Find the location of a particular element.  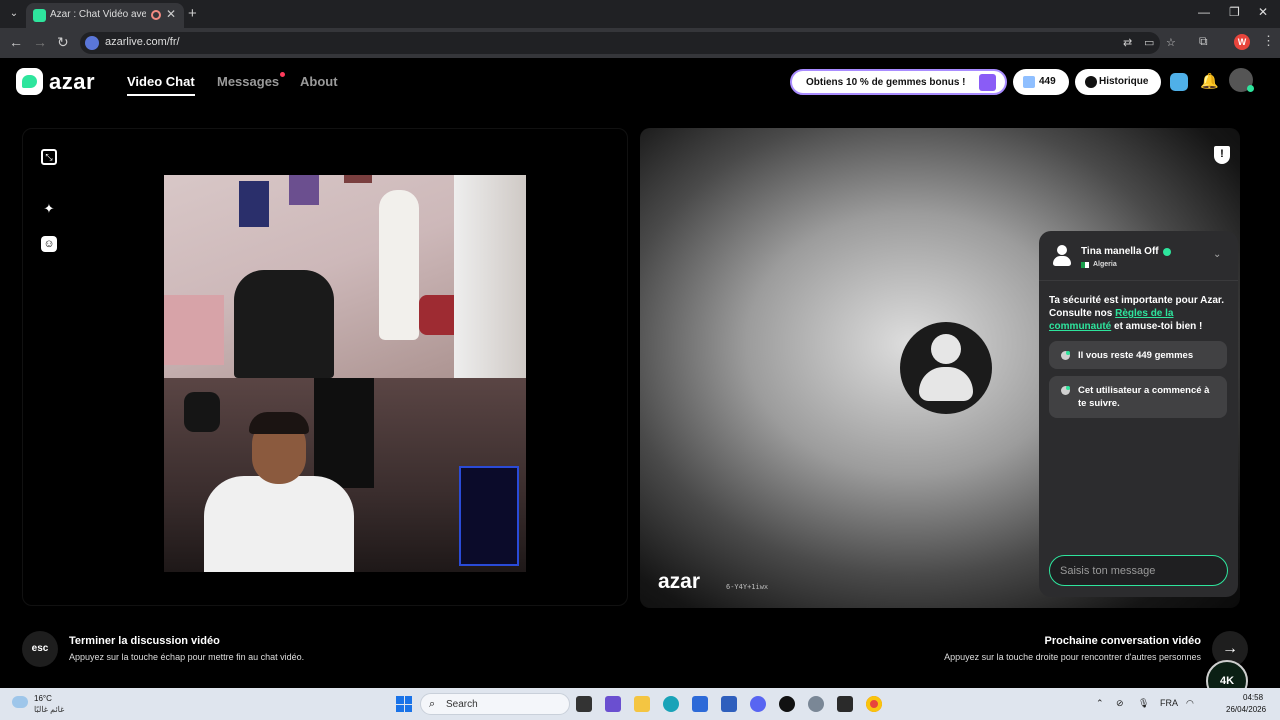

windows-start-icon is located at coordinates (404, 704).